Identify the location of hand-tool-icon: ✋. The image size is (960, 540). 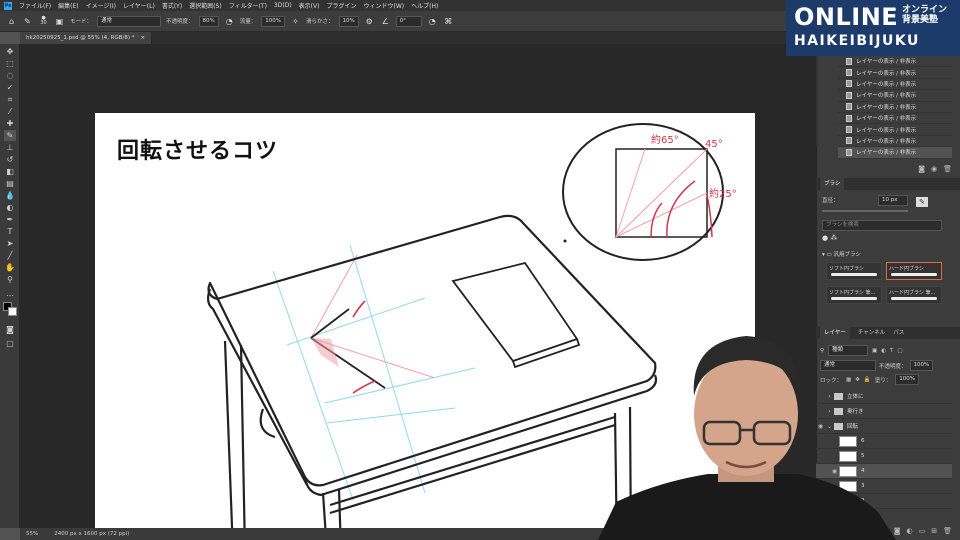
(10, 267).